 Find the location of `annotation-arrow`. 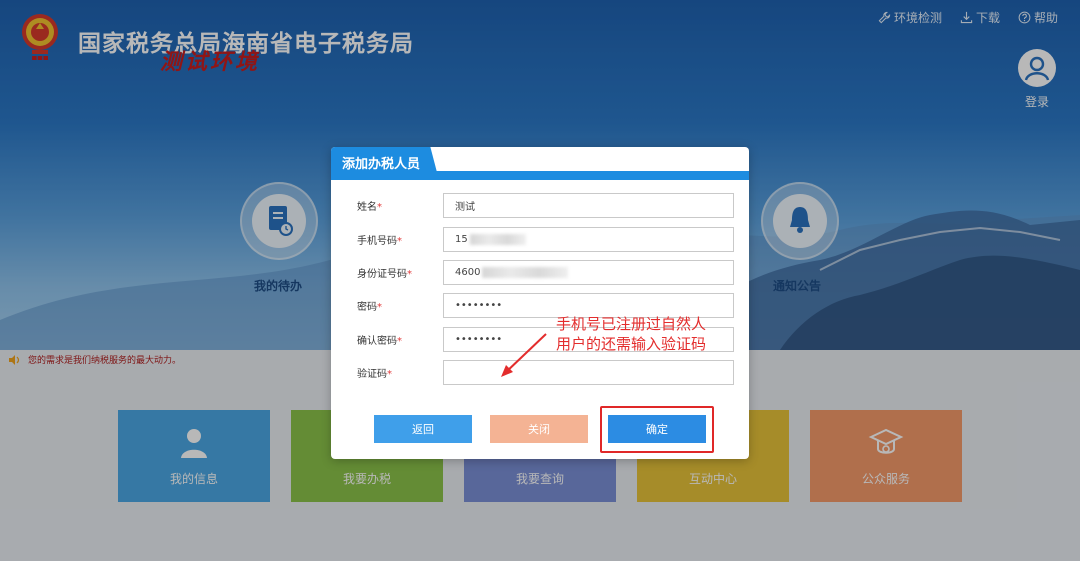

annotation-arrow is located at coordinates (524, 355).